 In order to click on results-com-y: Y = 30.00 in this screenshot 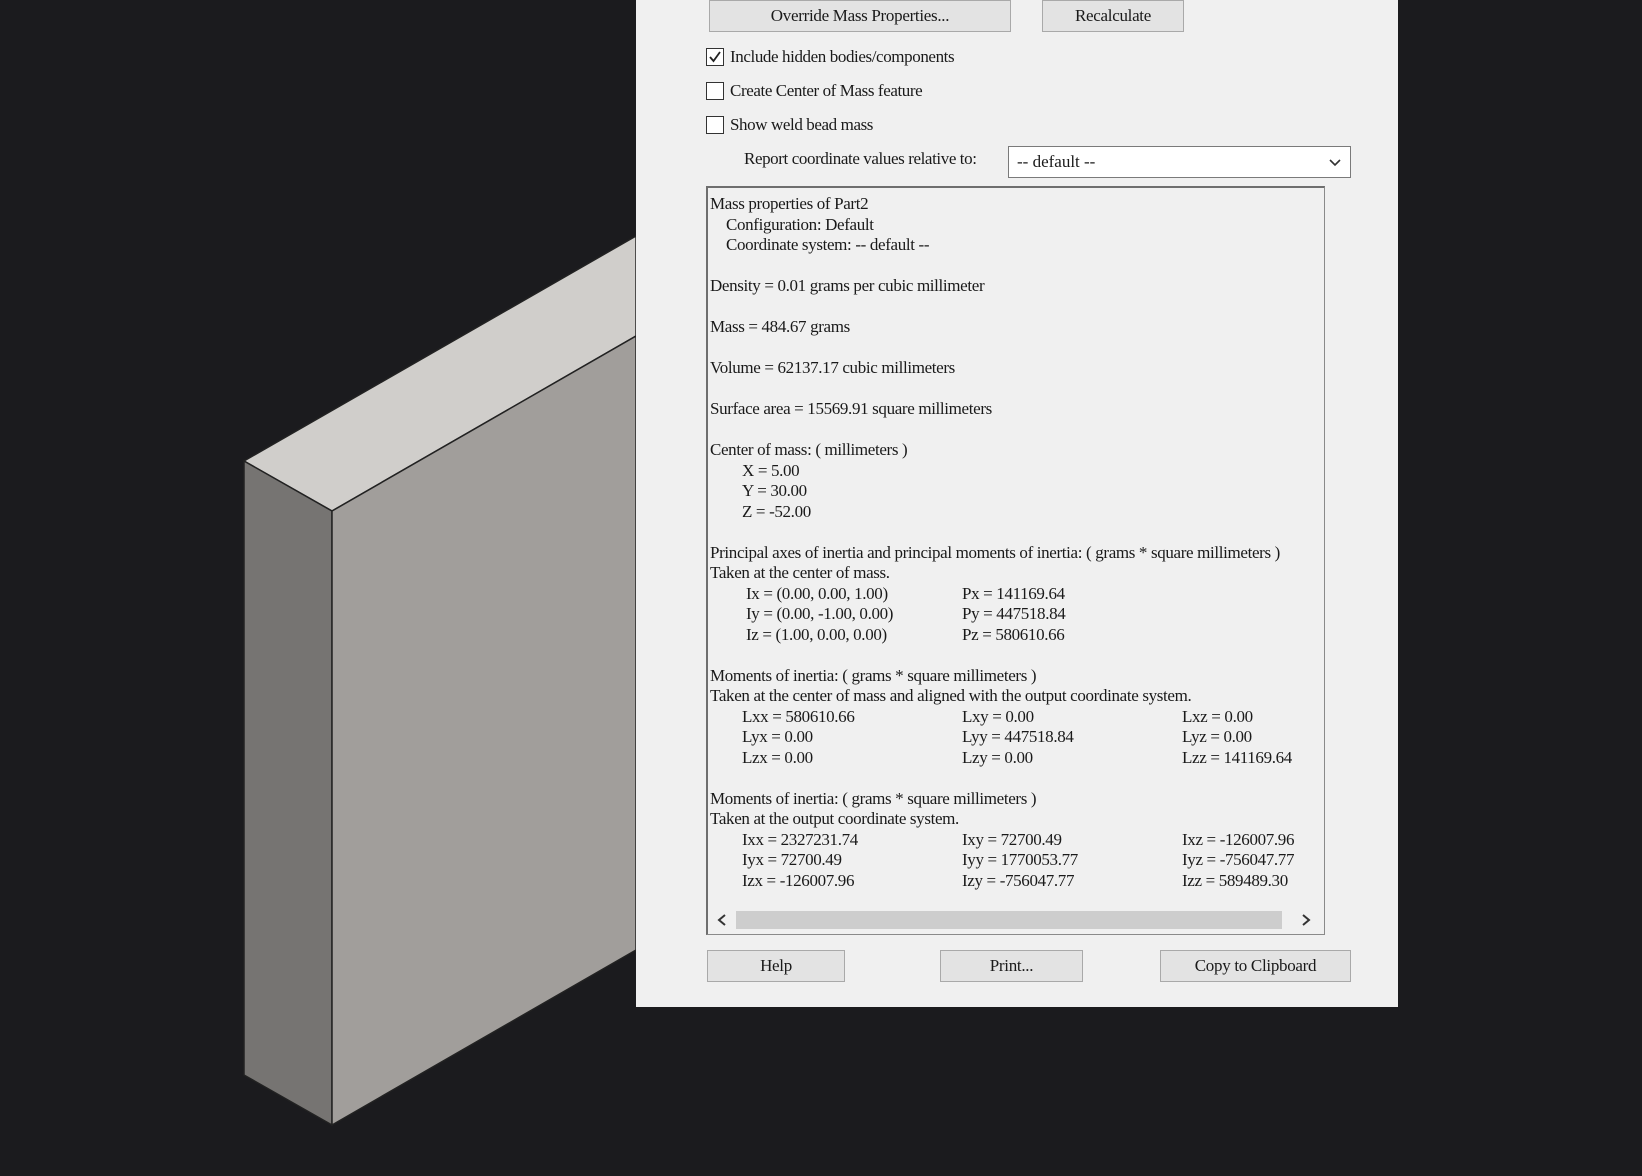, I will do `click(774, 490)`.